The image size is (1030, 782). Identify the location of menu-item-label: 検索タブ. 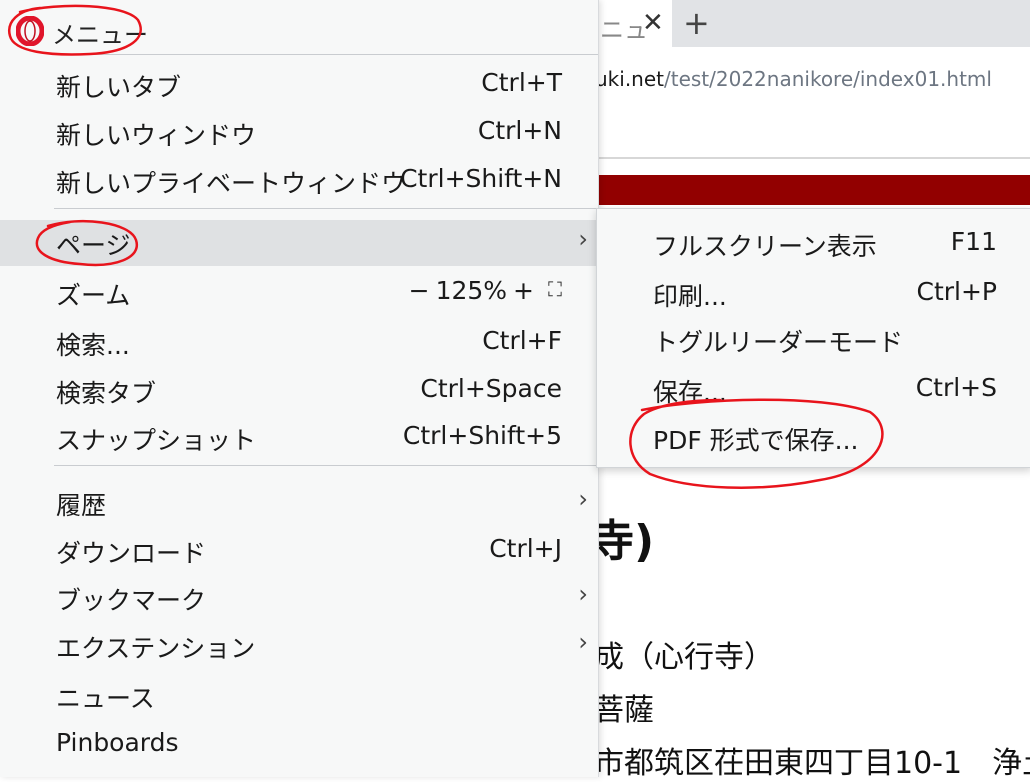
(106, 393).